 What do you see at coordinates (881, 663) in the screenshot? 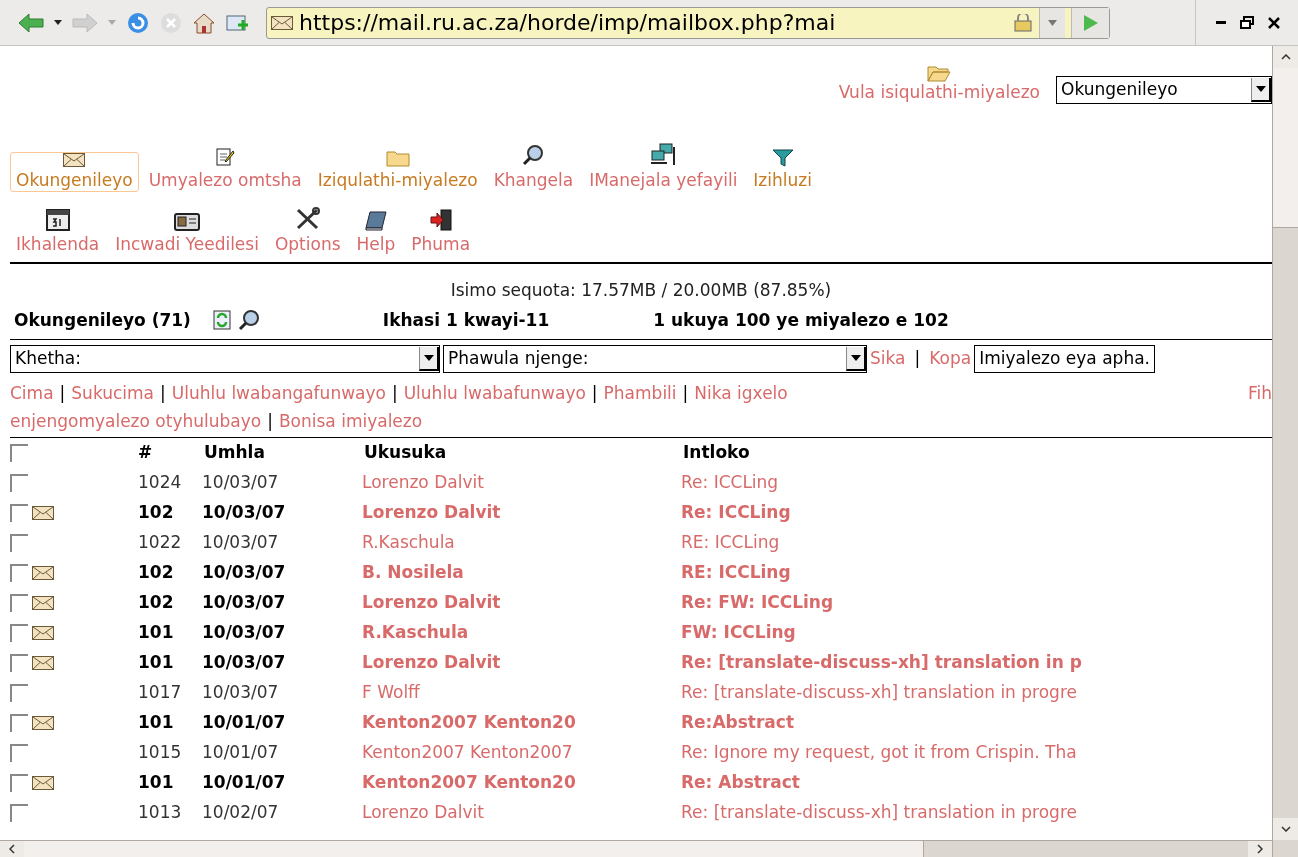
I see `message-subject: Re: [translate-discuss-xh] translation in p` at bounding box center [881, 663].